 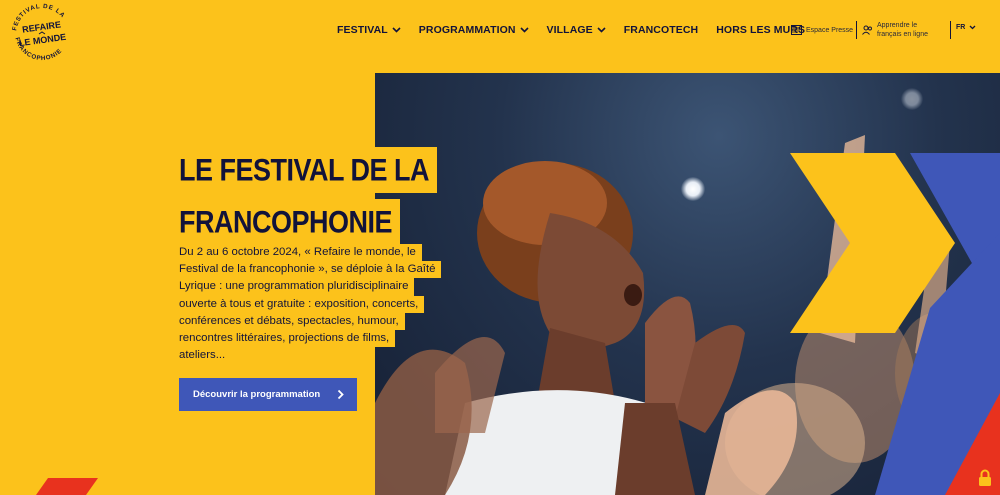 I want to click on press-label: Espace Presse, so click(x=830, y=30).